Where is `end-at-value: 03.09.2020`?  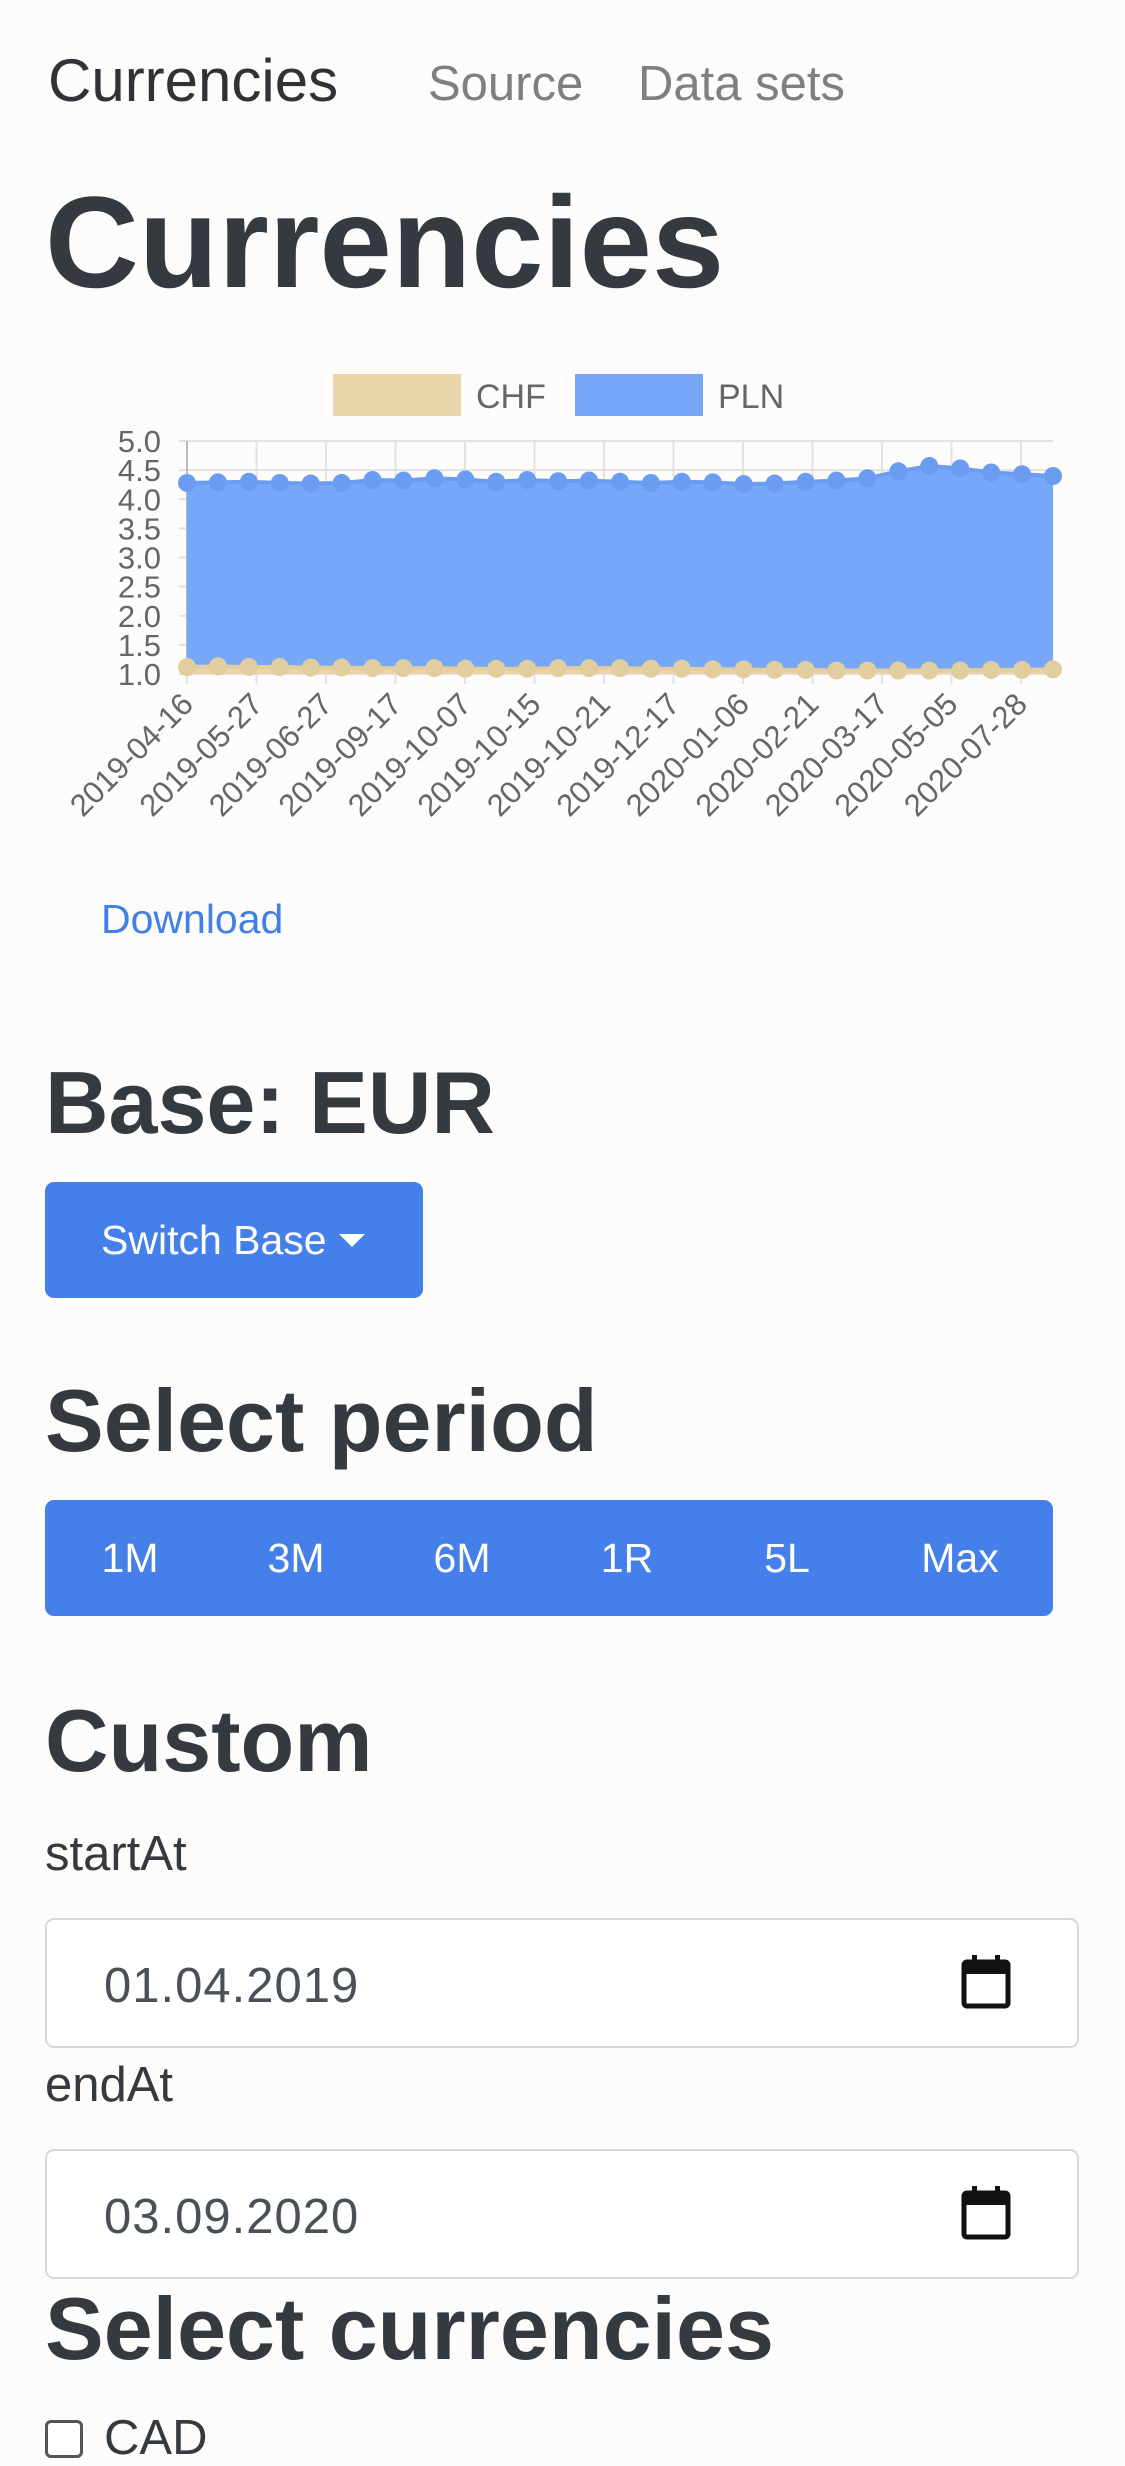 end-at-value: 03.09.2020 is located at coordinates (232, 2217).